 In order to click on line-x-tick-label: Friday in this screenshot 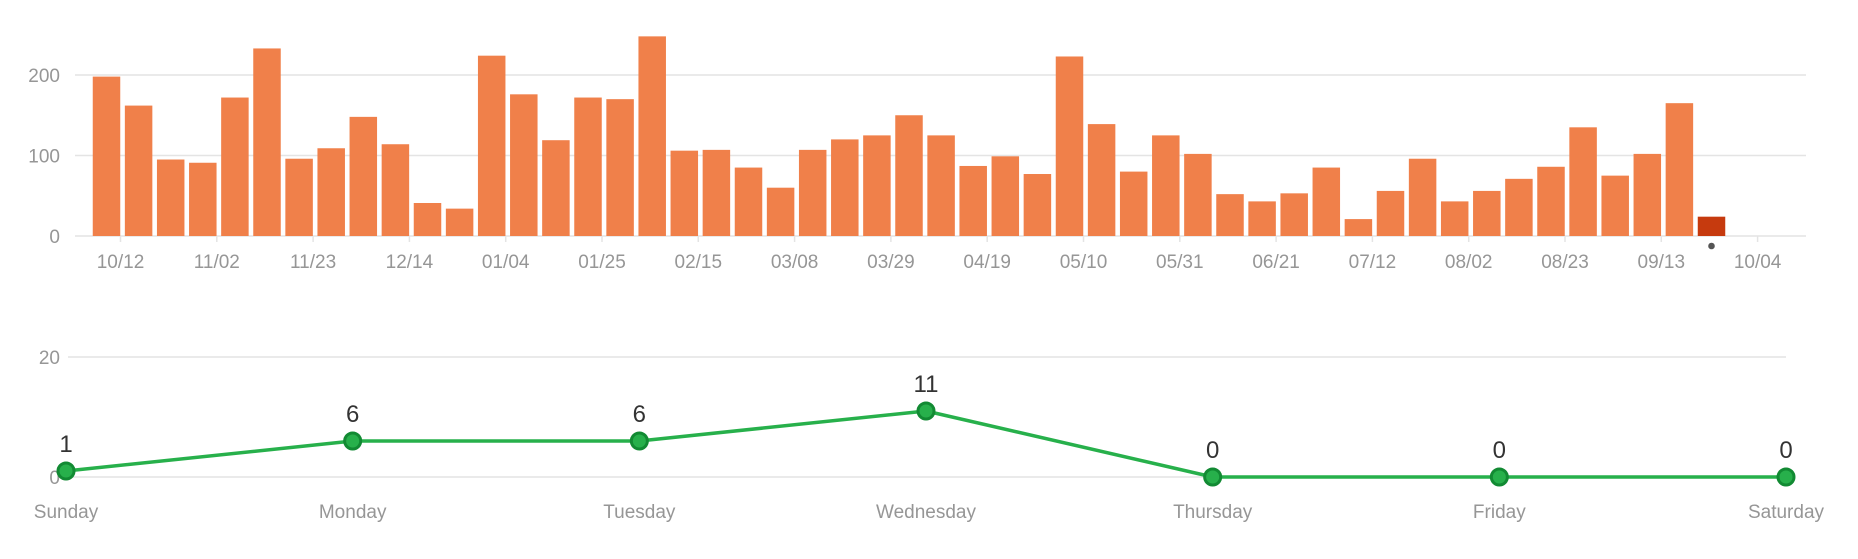, I will do `click(1499, 512)`.